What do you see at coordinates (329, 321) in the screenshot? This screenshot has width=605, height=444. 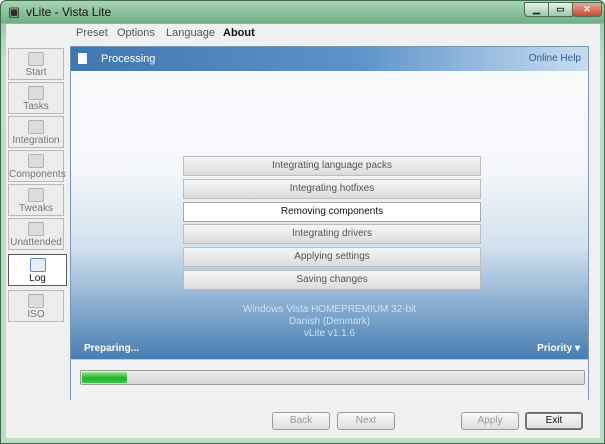 I see `info-language: Danish (Denmark)` at bounding box center [329, 321].